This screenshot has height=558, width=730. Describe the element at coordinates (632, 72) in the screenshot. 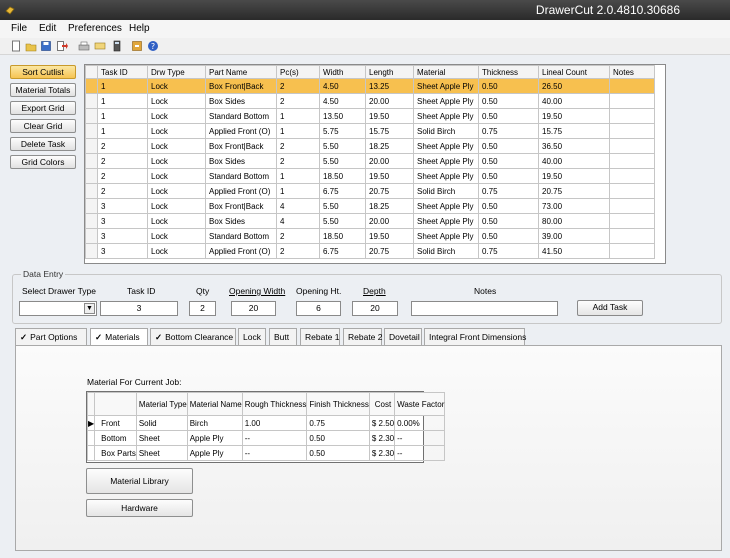

I see `column-header: Notes` at that location.